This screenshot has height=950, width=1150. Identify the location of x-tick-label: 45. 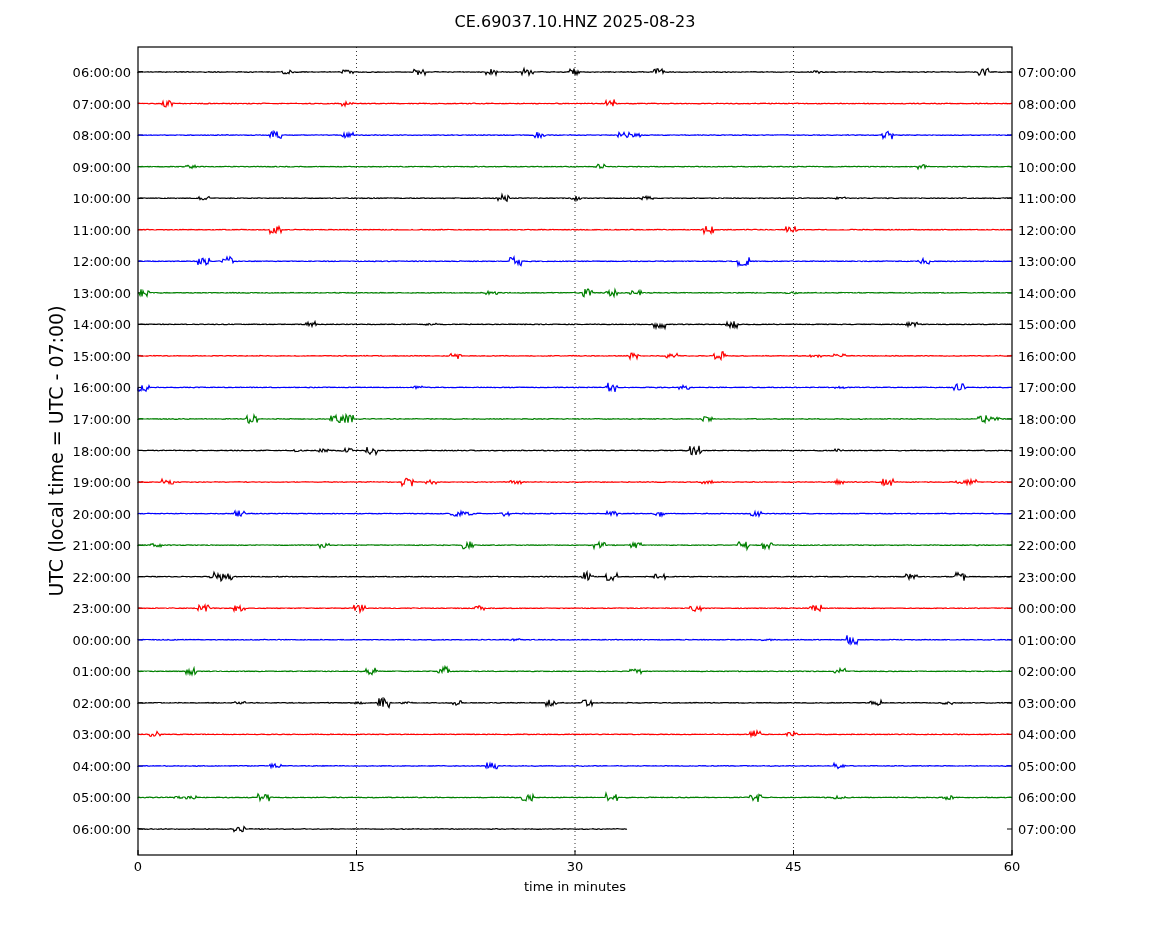
(793, 866).